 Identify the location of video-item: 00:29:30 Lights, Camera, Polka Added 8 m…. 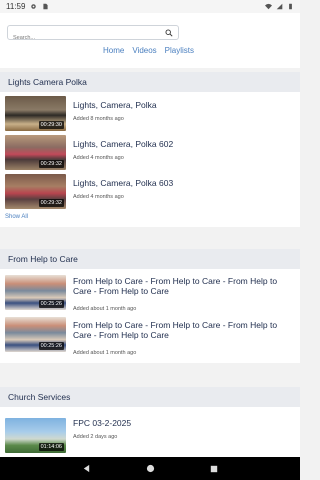
(150, 115).